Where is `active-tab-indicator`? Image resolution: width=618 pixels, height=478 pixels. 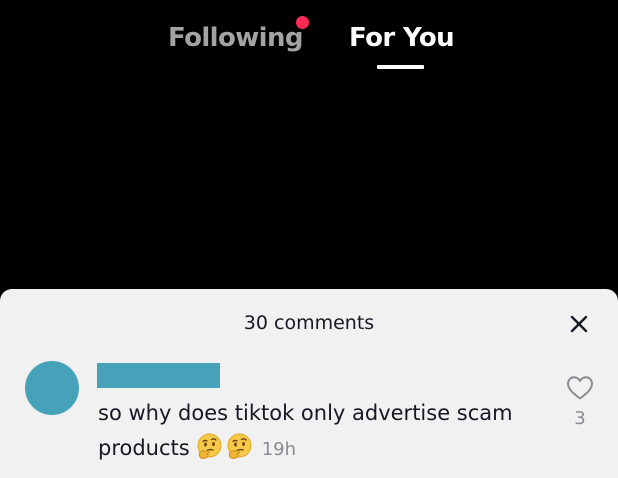
active-tab-indicator is located at coordinates (400, 67).